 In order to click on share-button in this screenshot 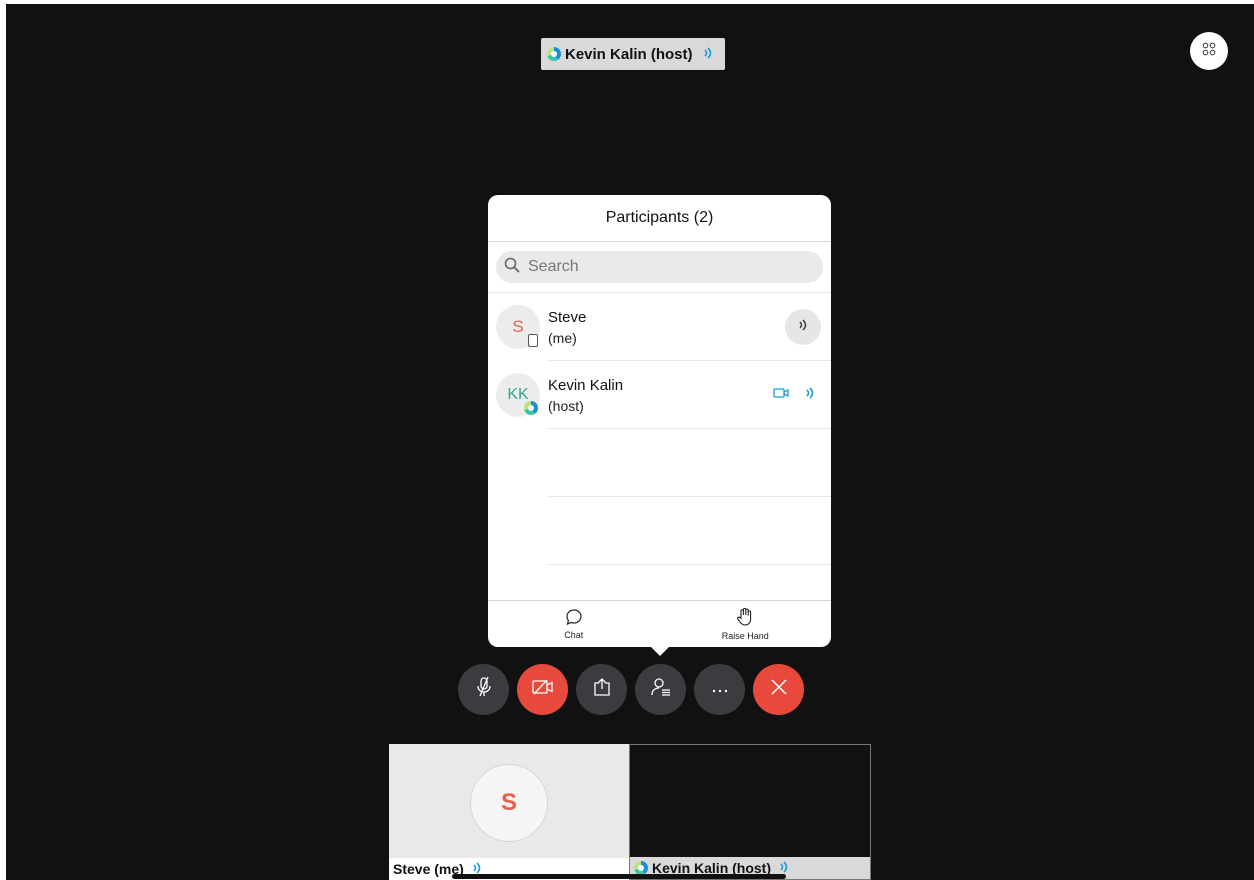, I will do `click(601, 689)`.